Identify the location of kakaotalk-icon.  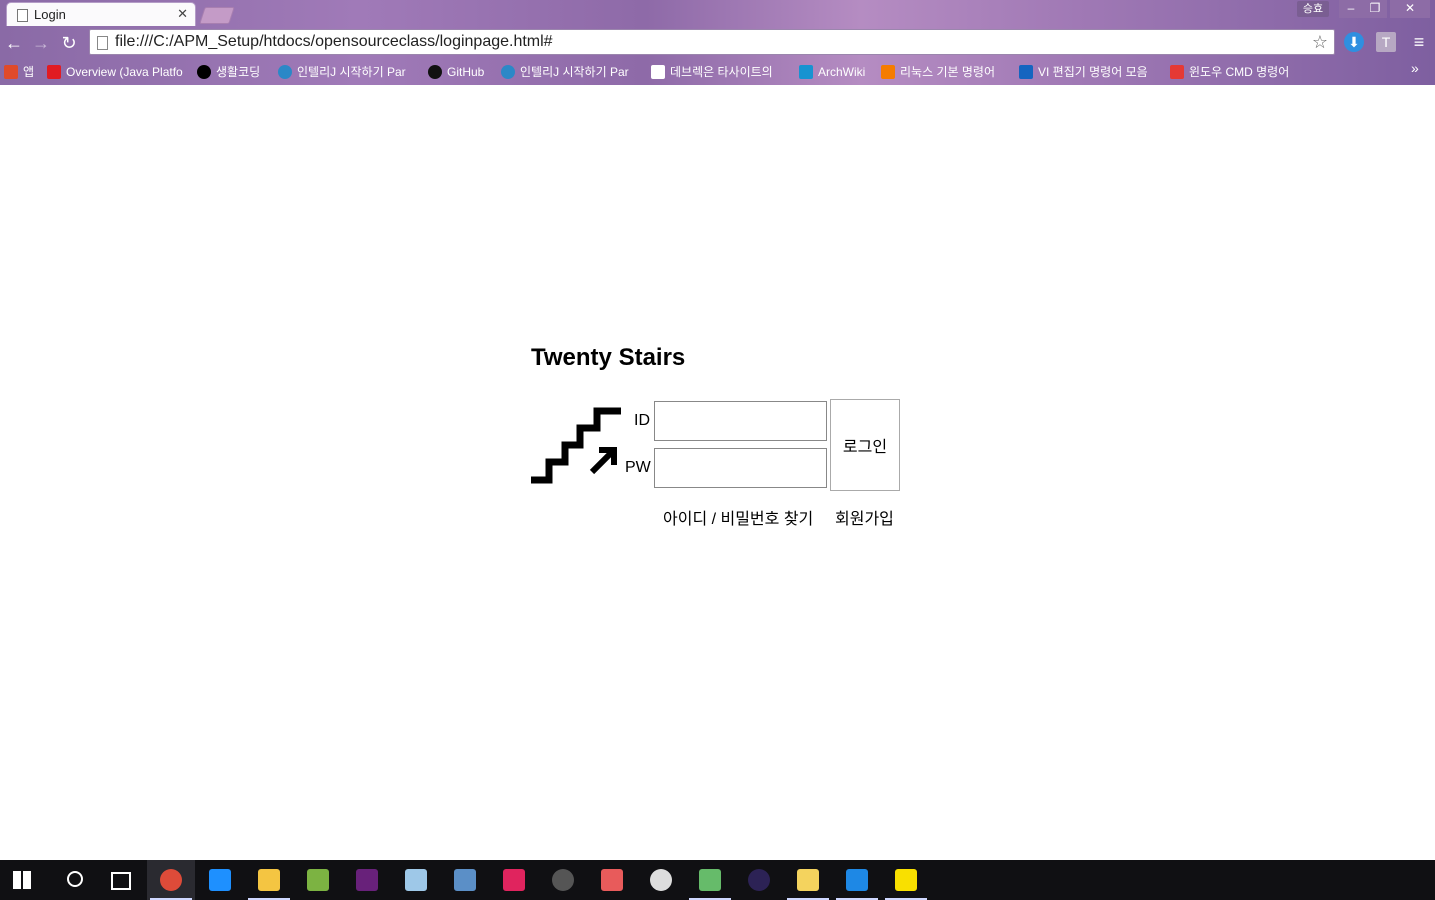
(906, 880).